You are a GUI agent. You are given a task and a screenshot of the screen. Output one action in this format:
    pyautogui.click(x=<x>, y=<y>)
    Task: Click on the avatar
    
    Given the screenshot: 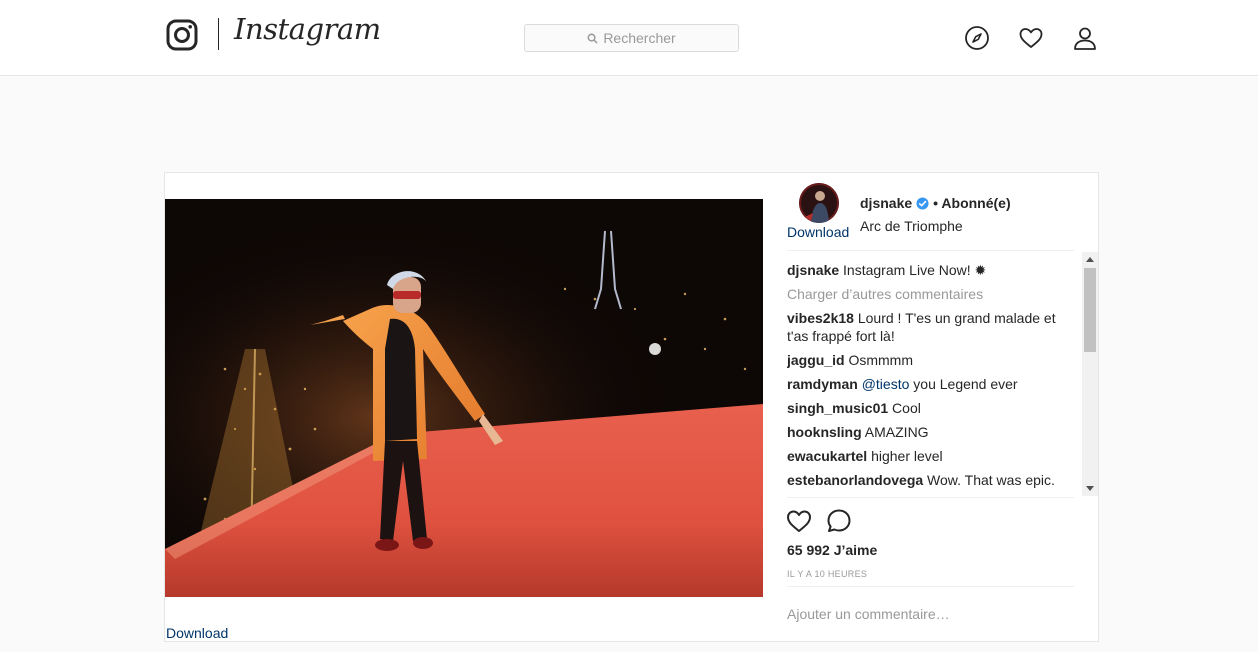 What is the action you would take?
    pyautogui.click(x=819, y=203)
    